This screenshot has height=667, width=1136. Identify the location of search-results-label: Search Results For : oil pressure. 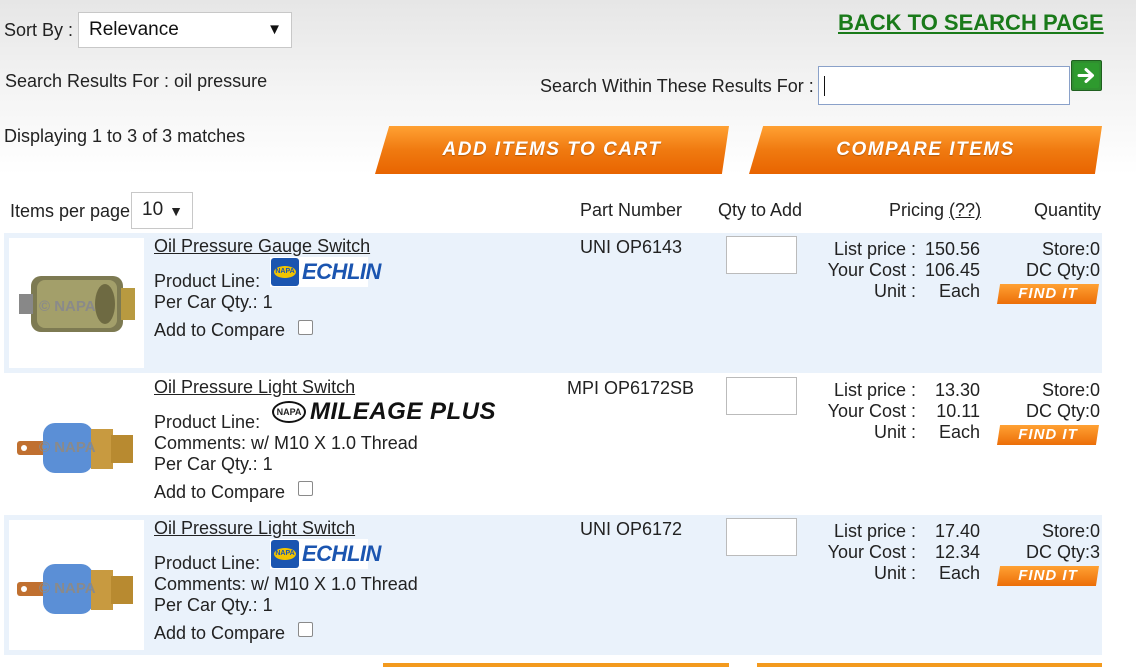
(136, 81).